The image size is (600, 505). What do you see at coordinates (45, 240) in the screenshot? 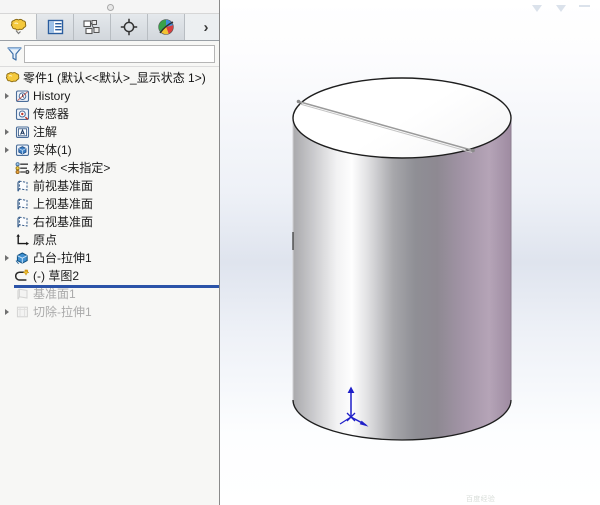
I see `tree-node-label: 原点` at bounding box center [45, 240].